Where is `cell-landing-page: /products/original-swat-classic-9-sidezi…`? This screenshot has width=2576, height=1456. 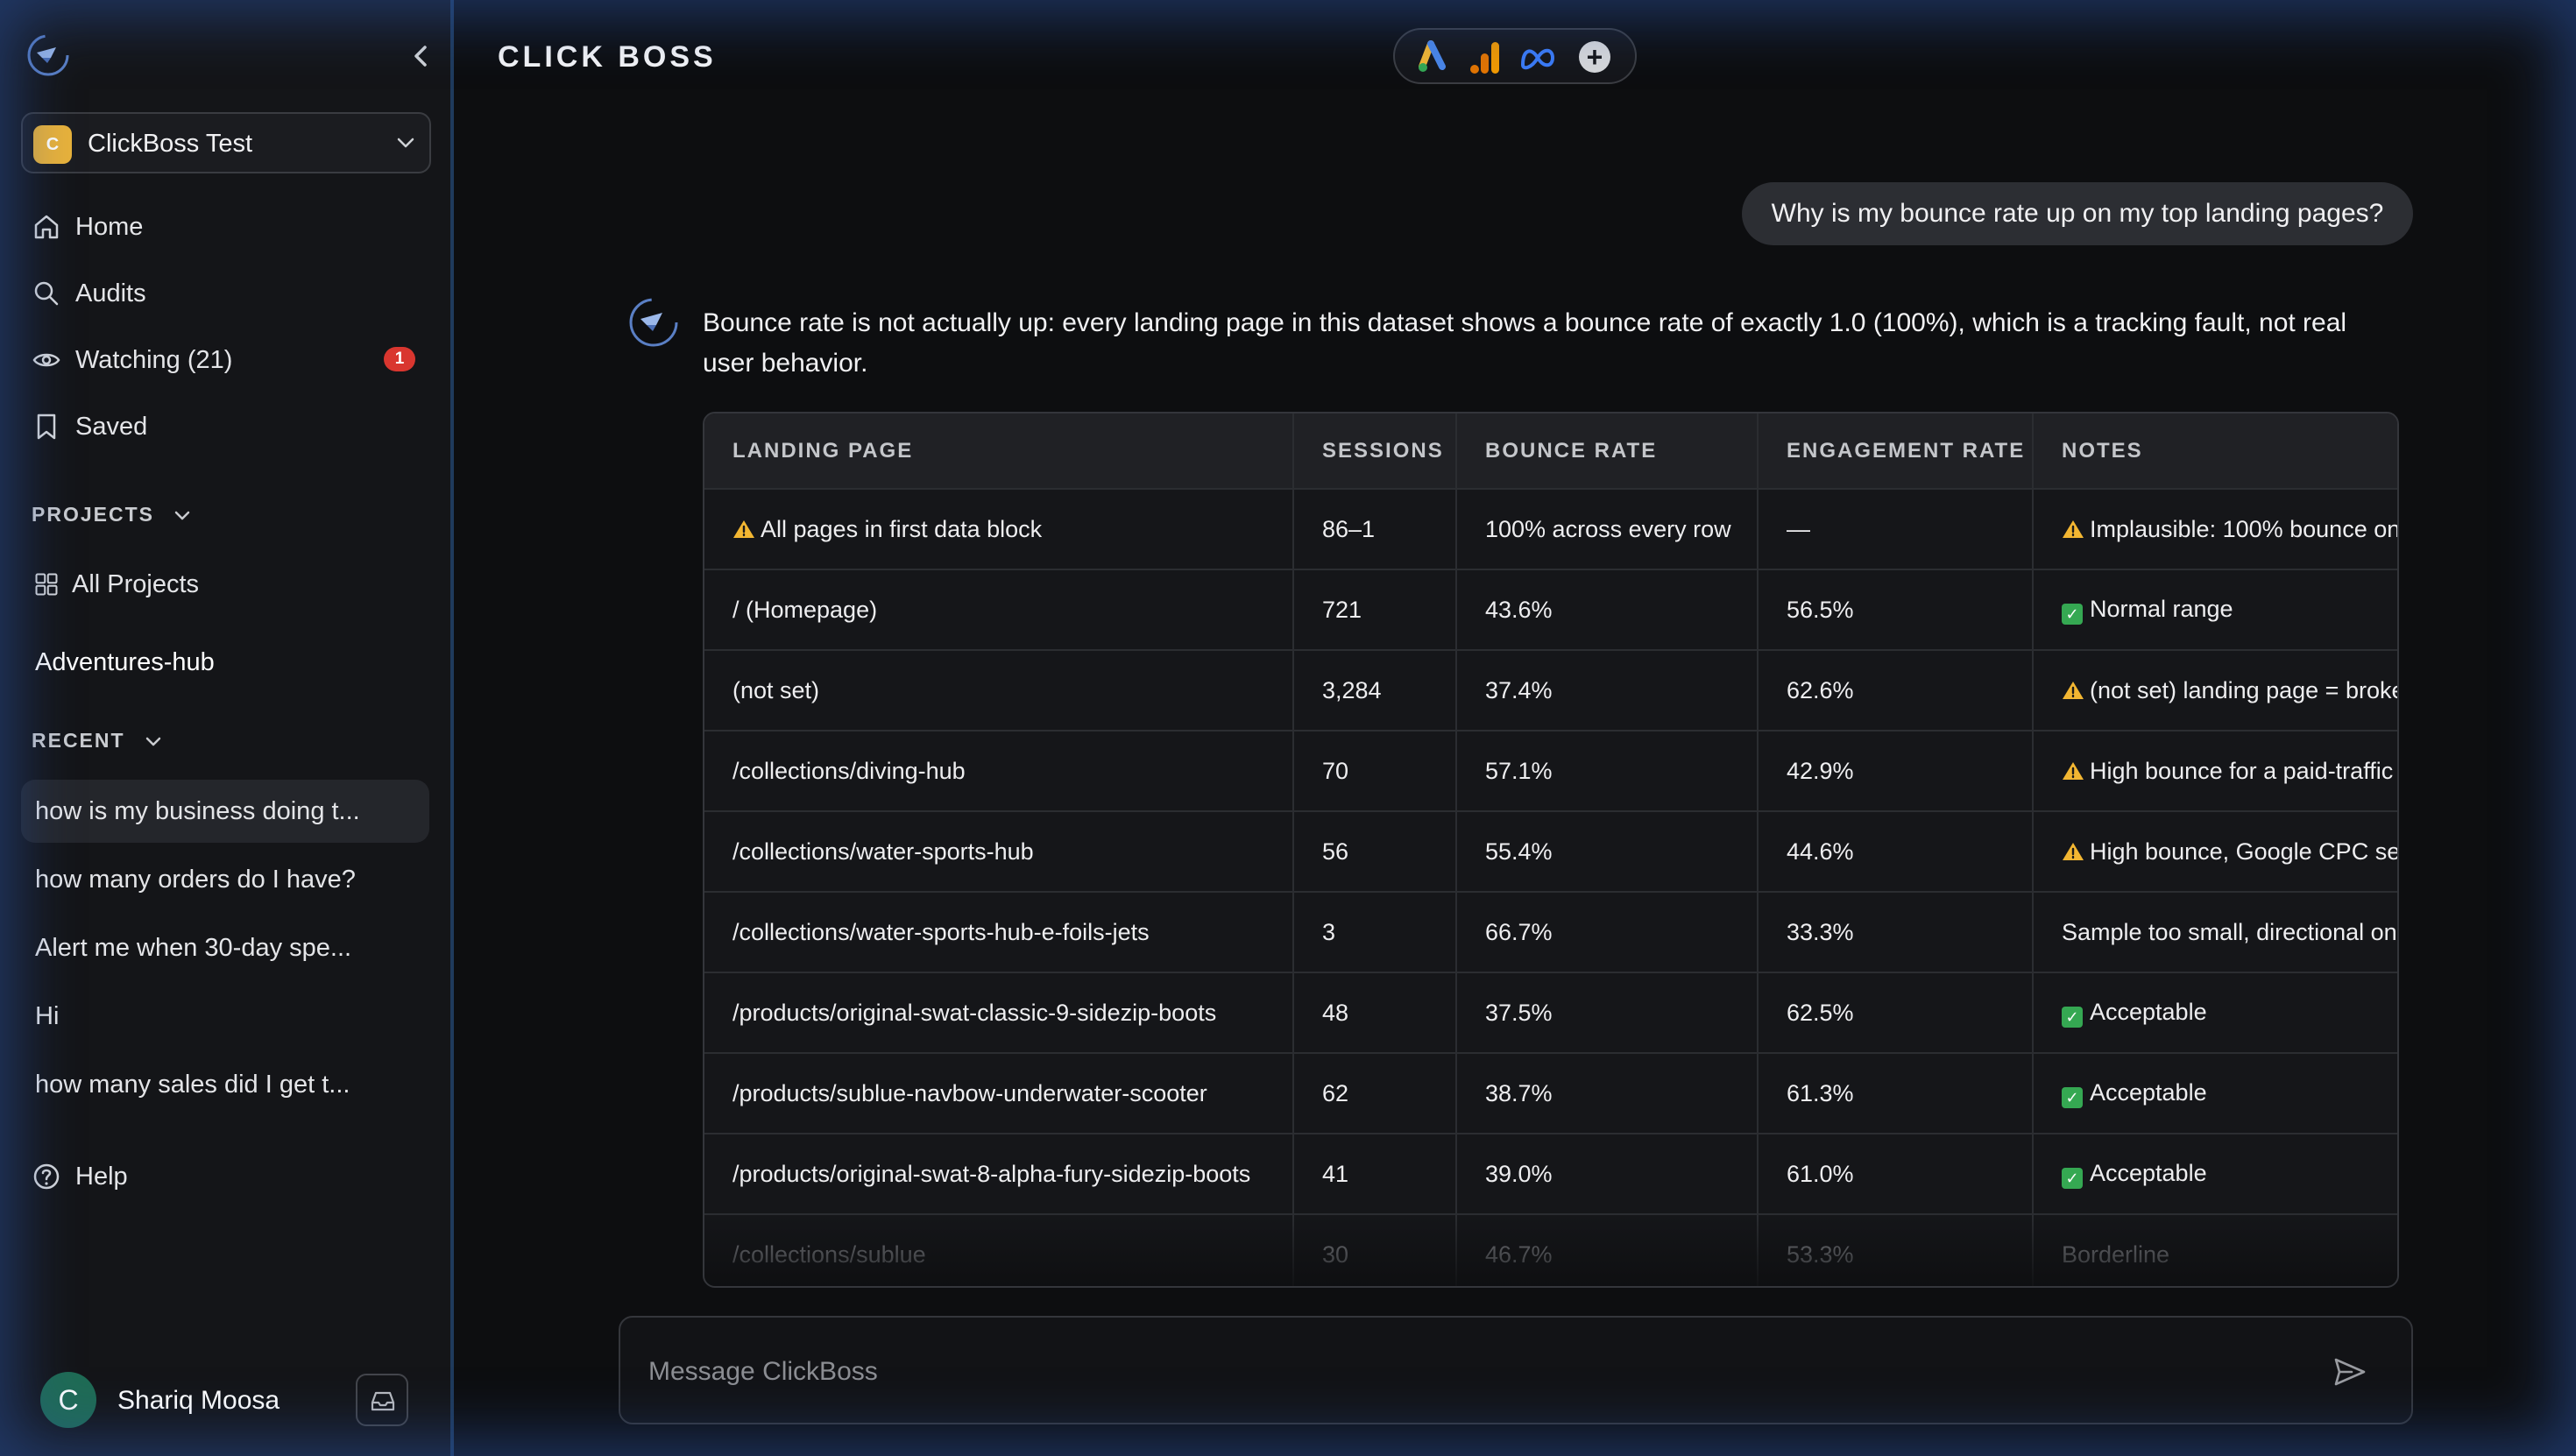
cell-landing-page: /products/original-swat-classic-9-sidezi… is located at coordinates (999, 1012).